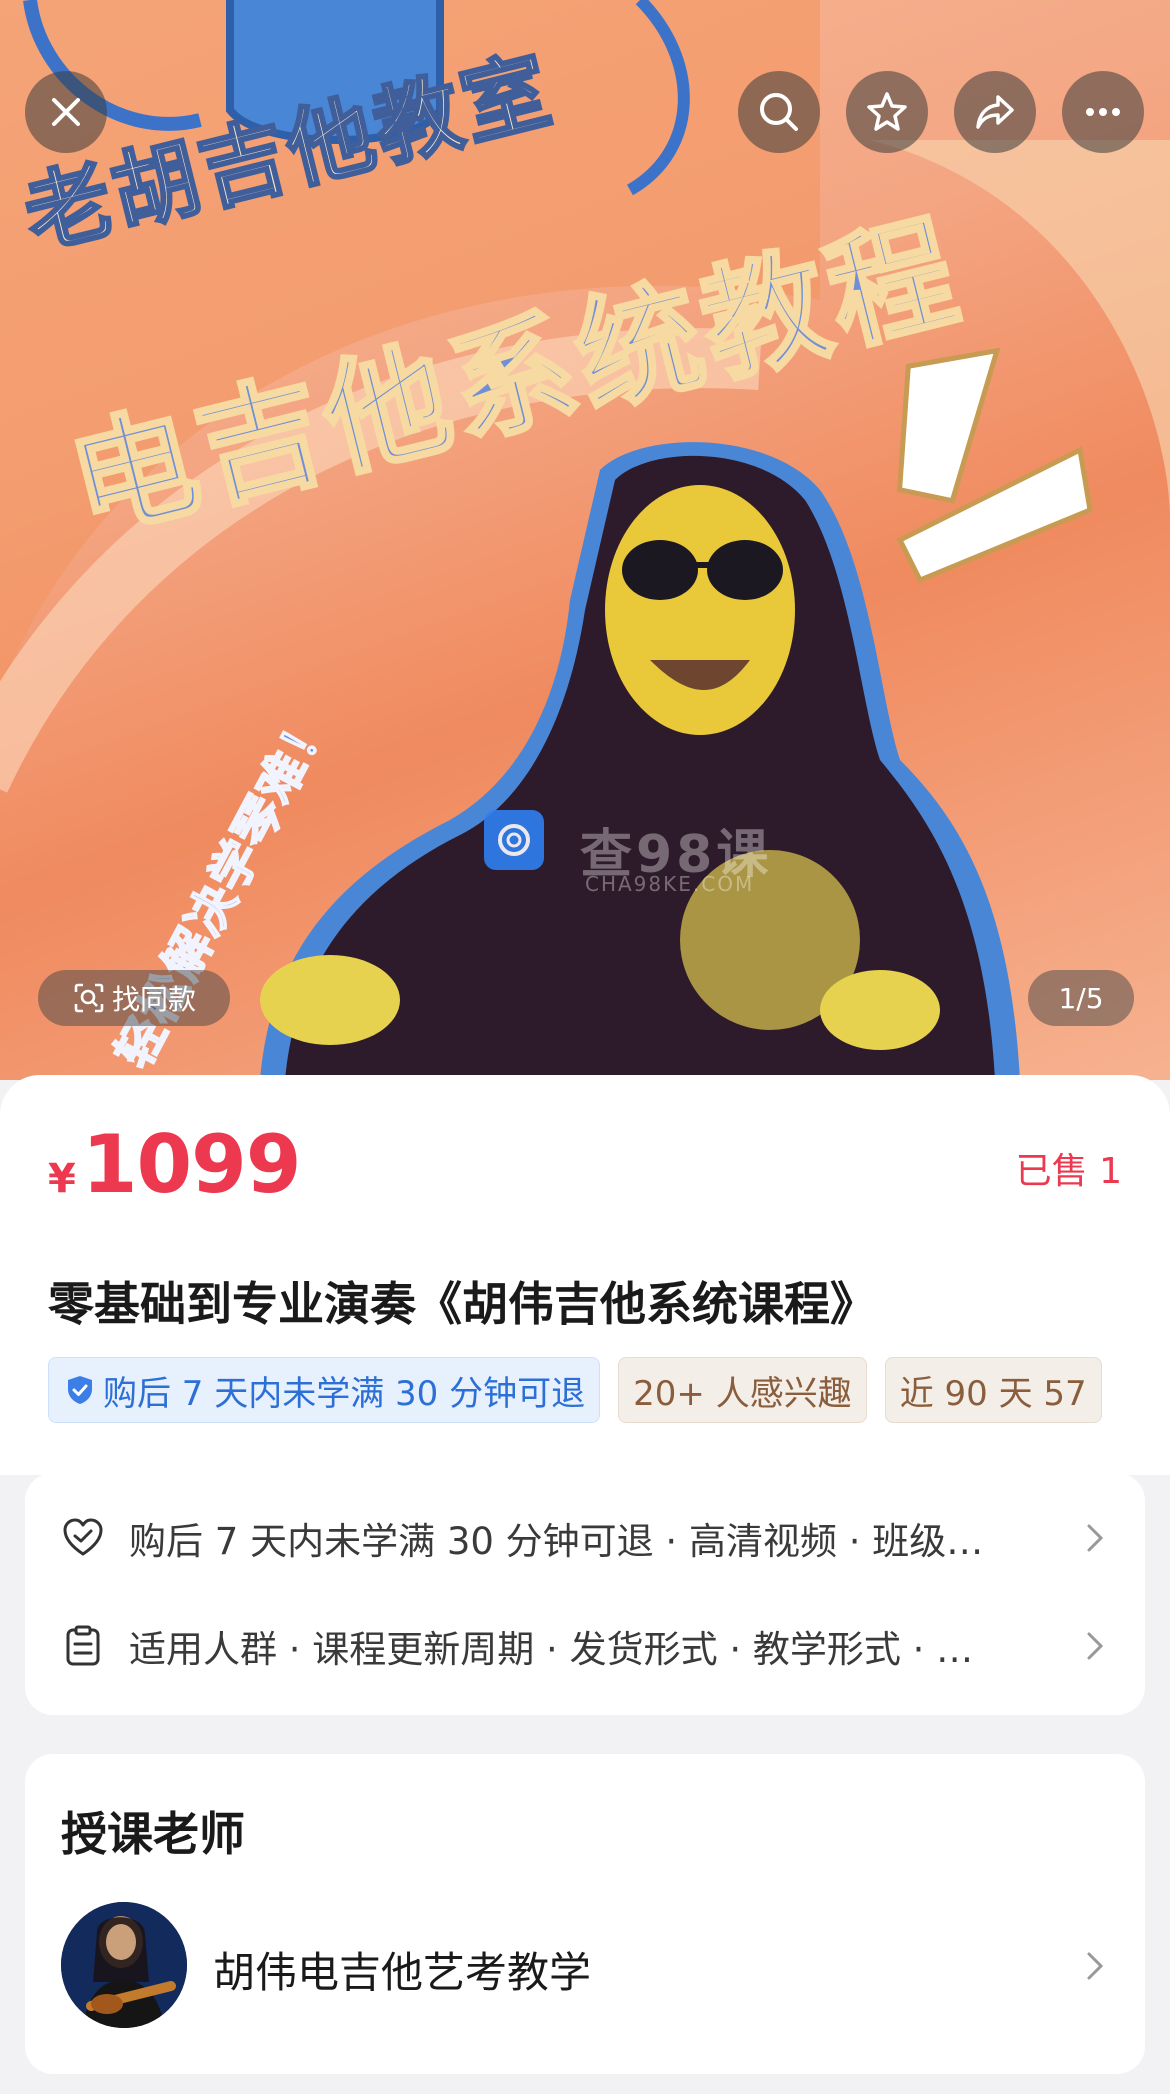  Describe the element at coordinates (670, 884) in the screenshot. I see `watermark-subtext: CHA98KE.COM` at that location.